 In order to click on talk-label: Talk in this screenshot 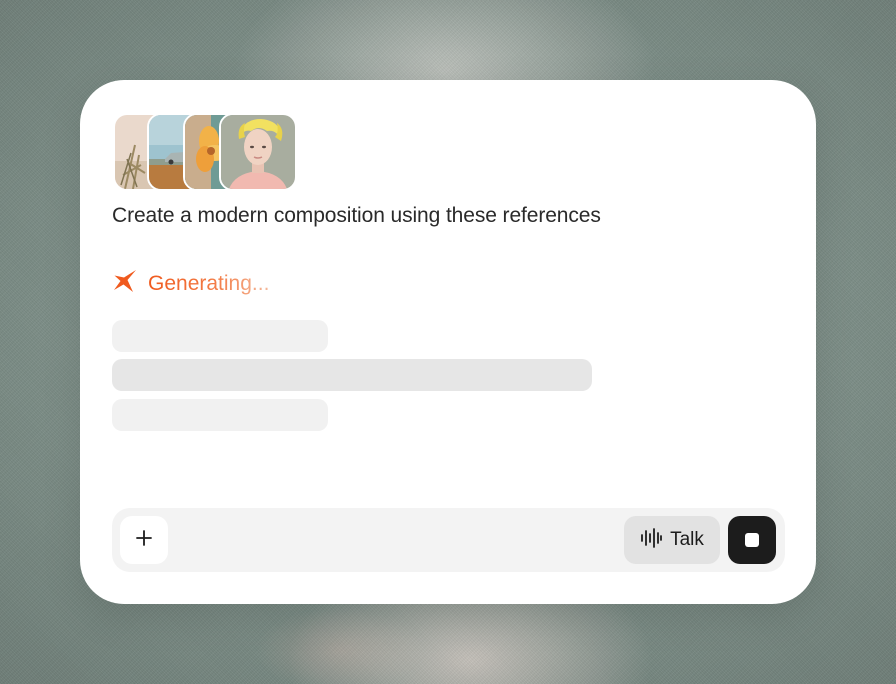, I will do `click(687, 539)`.